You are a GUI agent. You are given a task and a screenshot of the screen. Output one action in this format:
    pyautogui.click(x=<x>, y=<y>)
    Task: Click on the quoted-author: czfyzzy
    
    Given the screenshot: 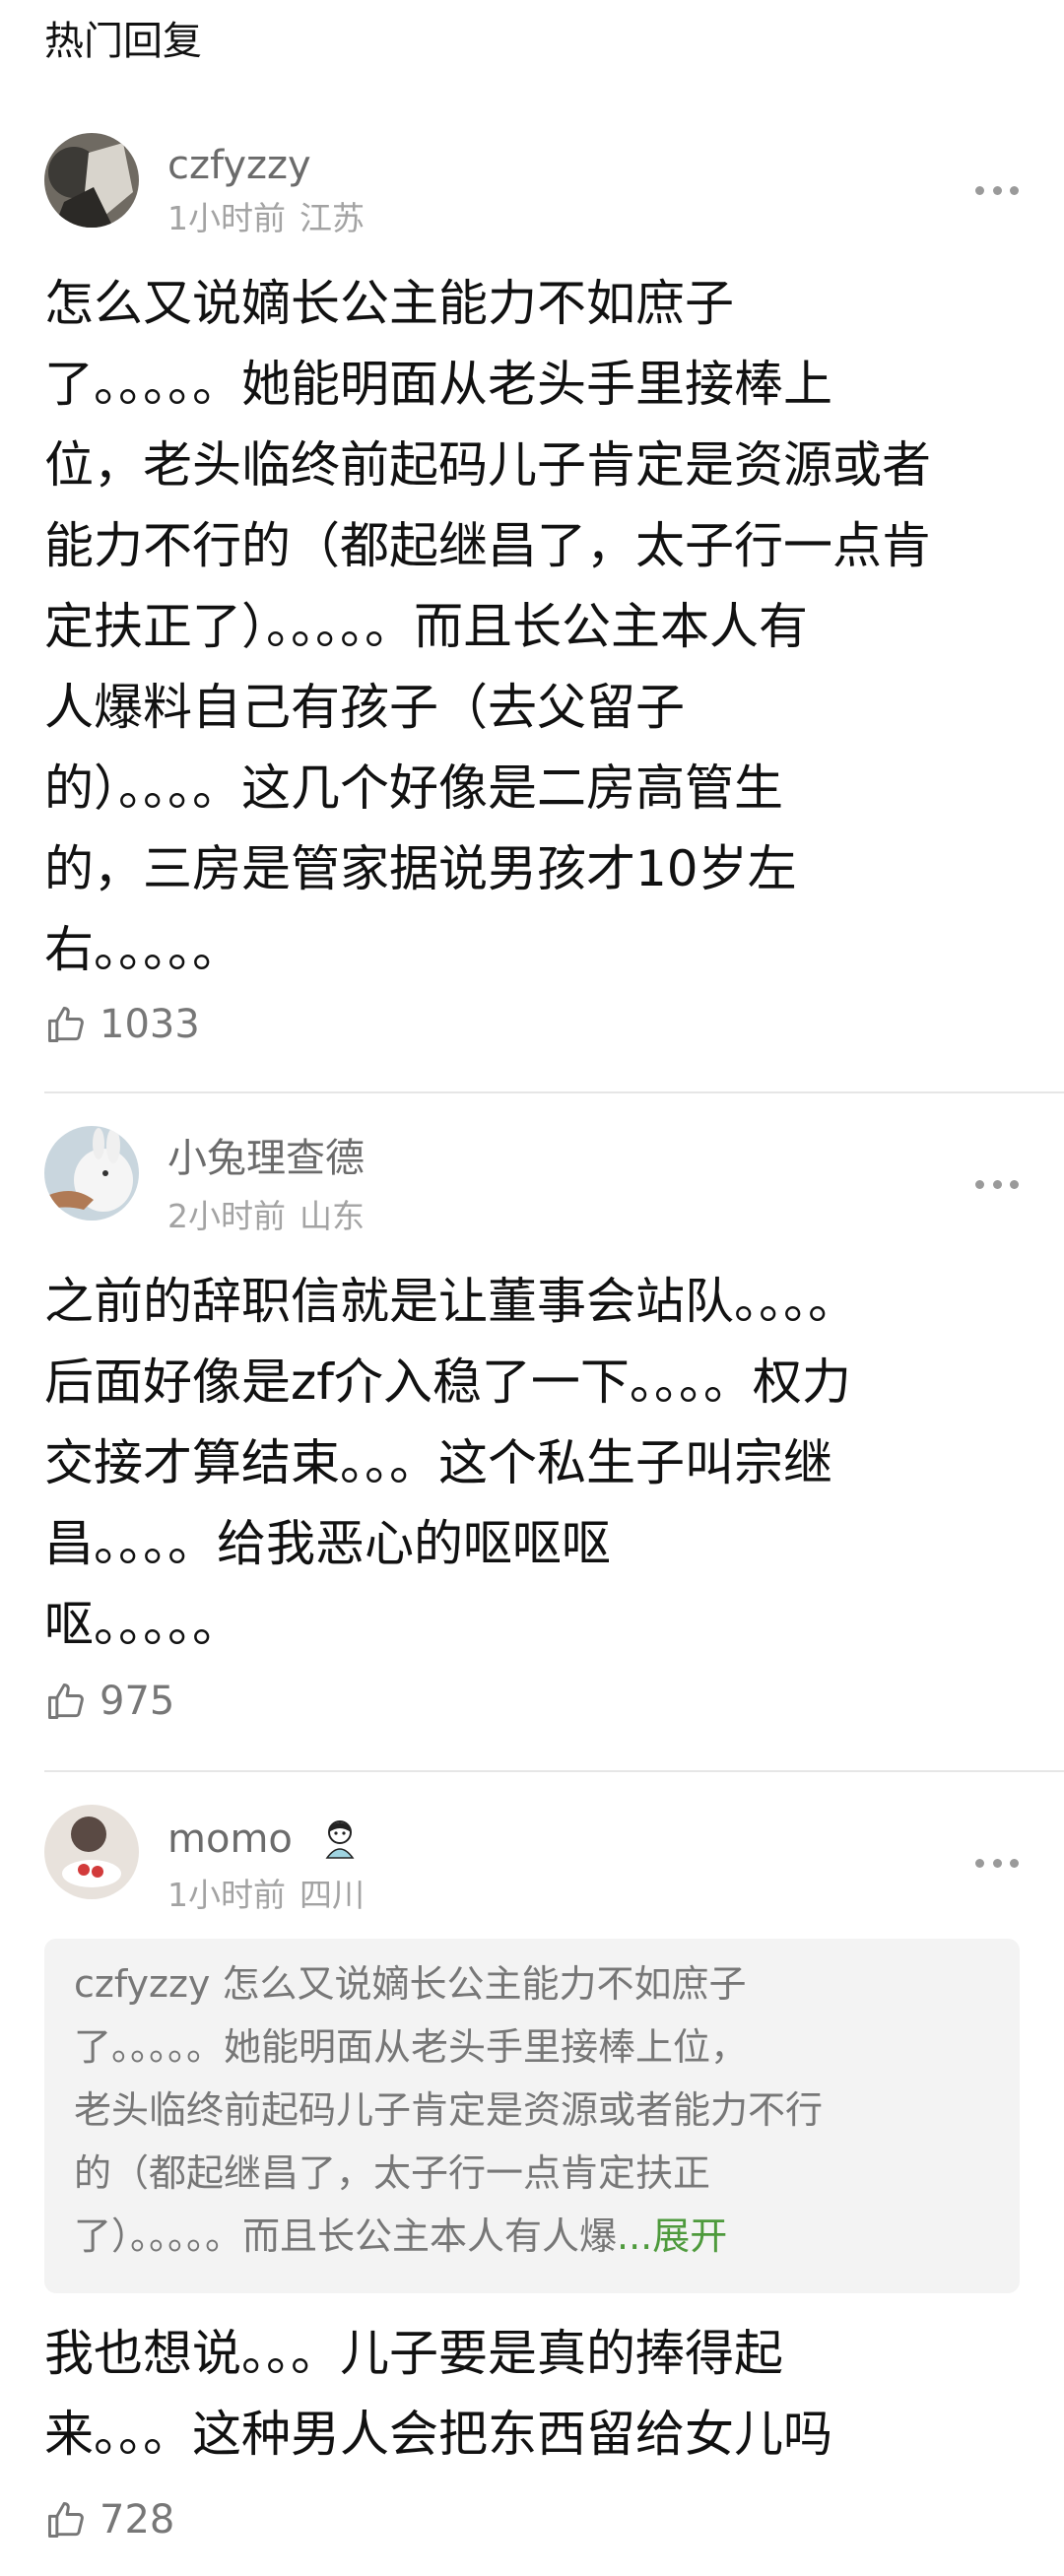 What is the action you would take?
    pyautogui.click(x=143, y=1984)
    